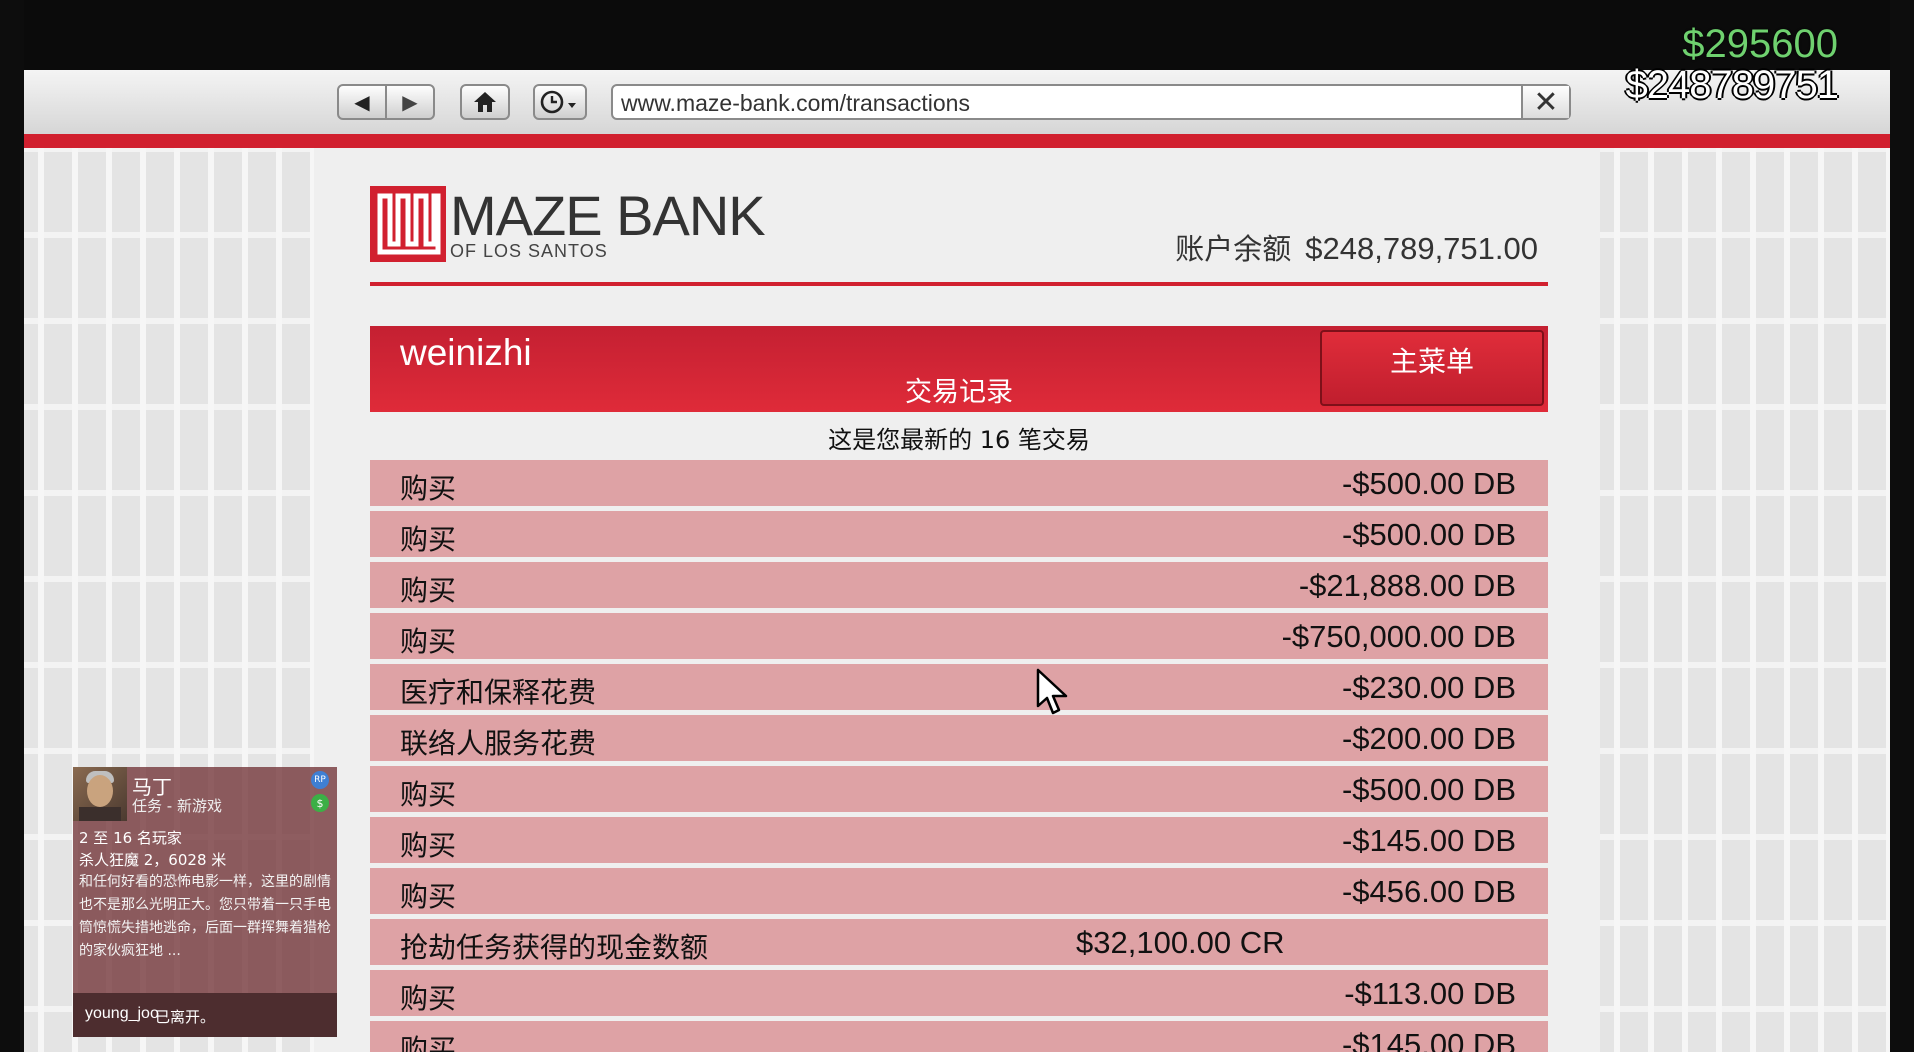 The image size is (1914, 1052). What do you see at coordinates (177, 806) in the screenshot?
I see `notification-mode: 任务 - 新游戏` at bounding box center [177, 806].